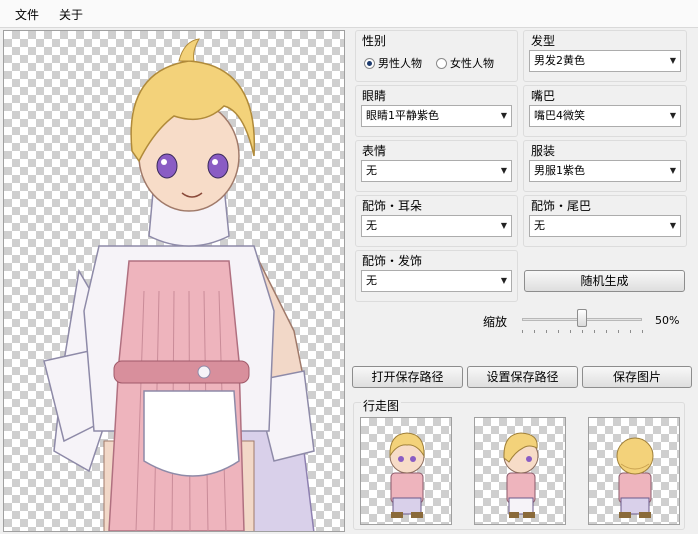 This screenshot has width=698, height=534. I want to click on save-image-button: 保存图片, so click(637, 377).